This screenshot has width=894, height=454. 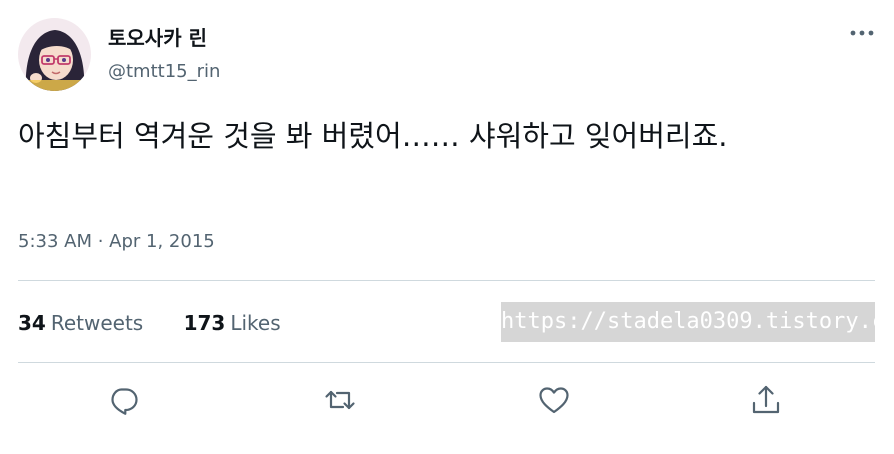 I want to click on tweet-text: 아침부터 역겨운 것을 봐 버렸어…… 샤워하고 잊어버리죠., so click(x=373, y=136).